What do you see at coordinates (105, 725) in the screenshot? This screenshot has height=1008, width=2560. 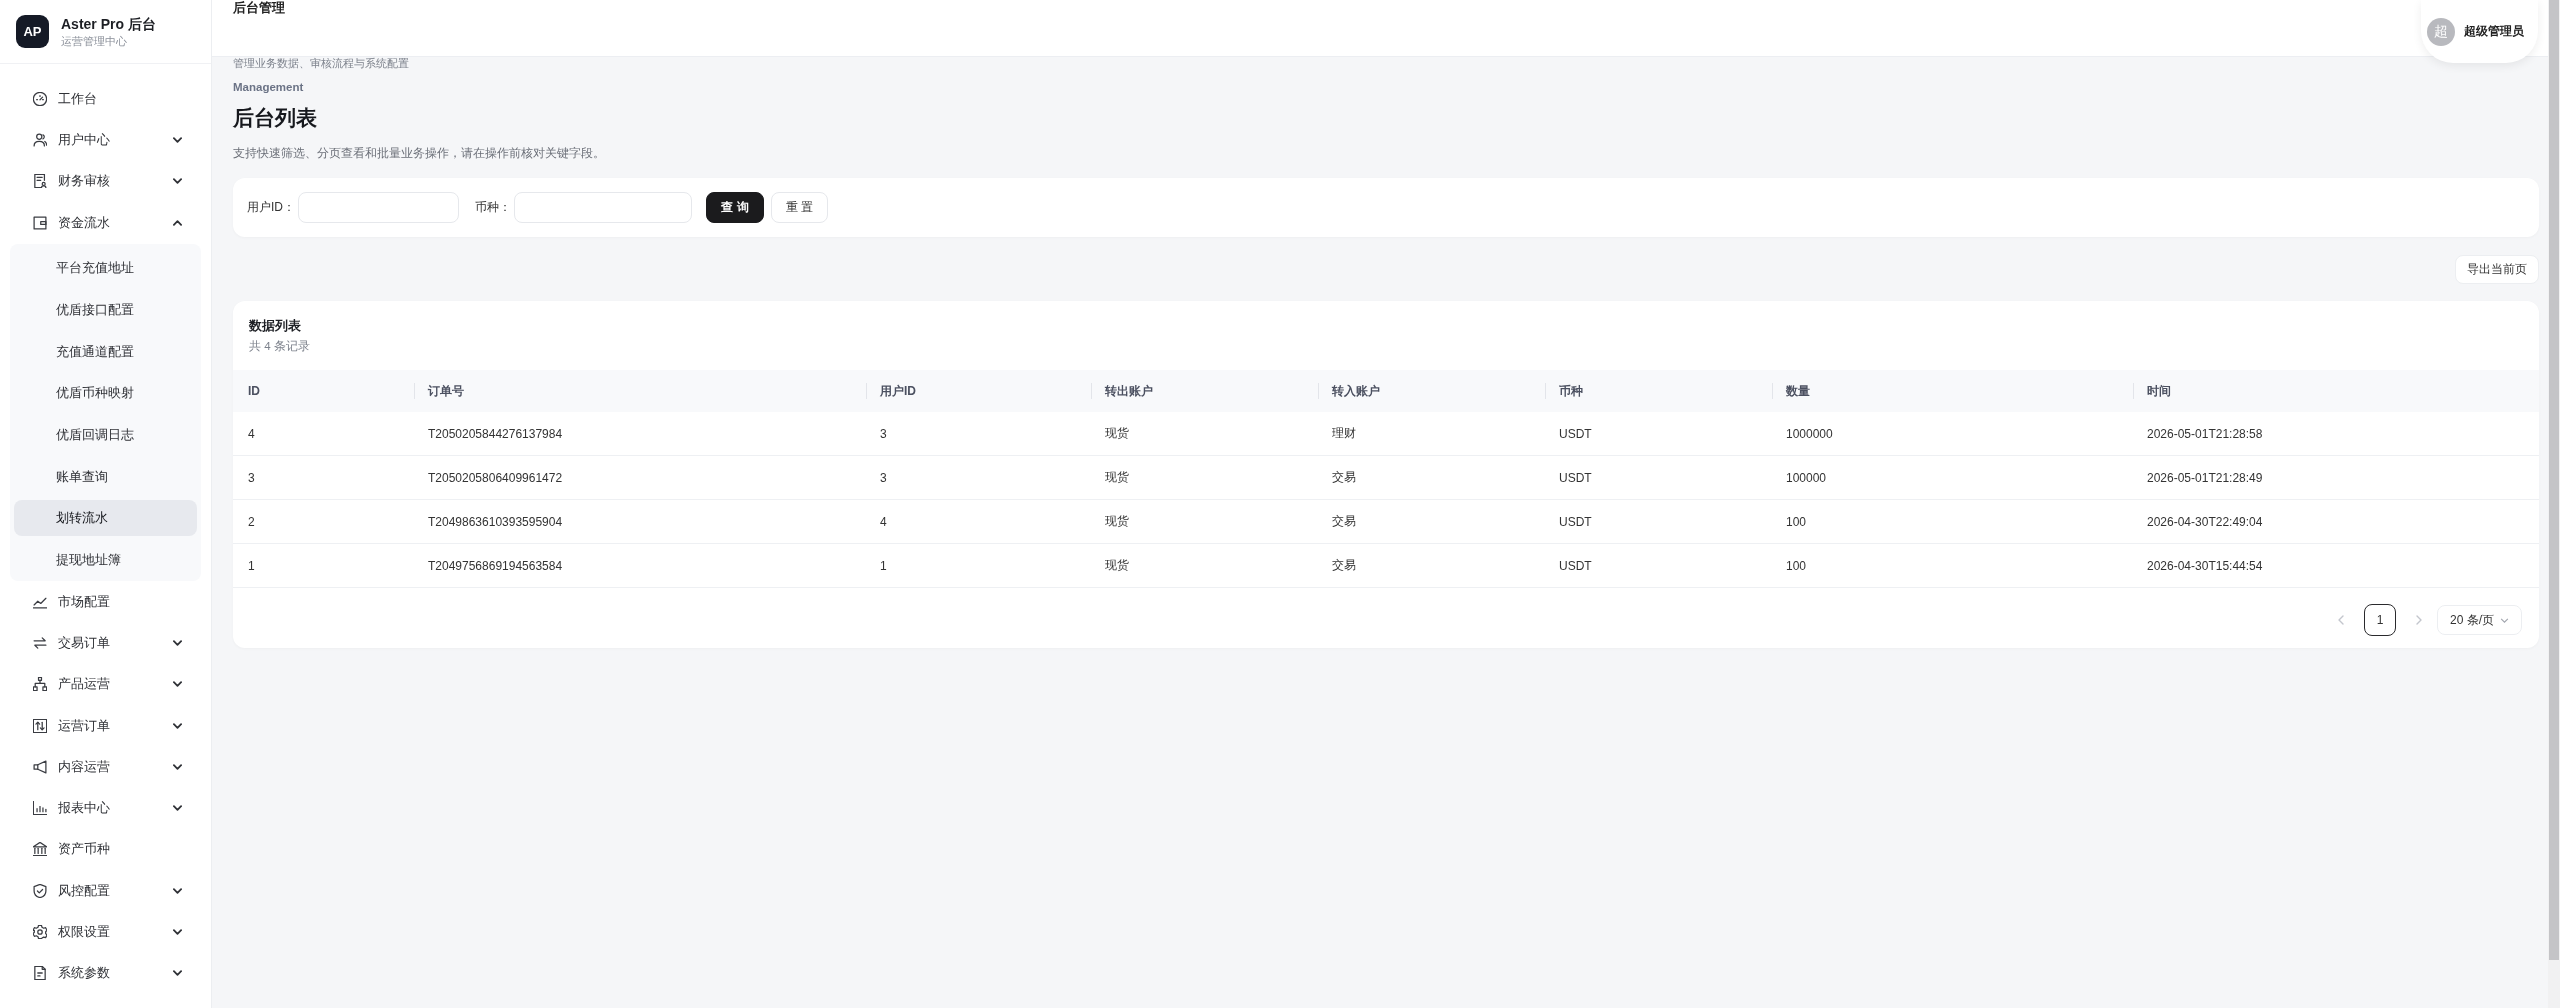 I see `menu-item: 运营订单` at bounding box center [105, 725].